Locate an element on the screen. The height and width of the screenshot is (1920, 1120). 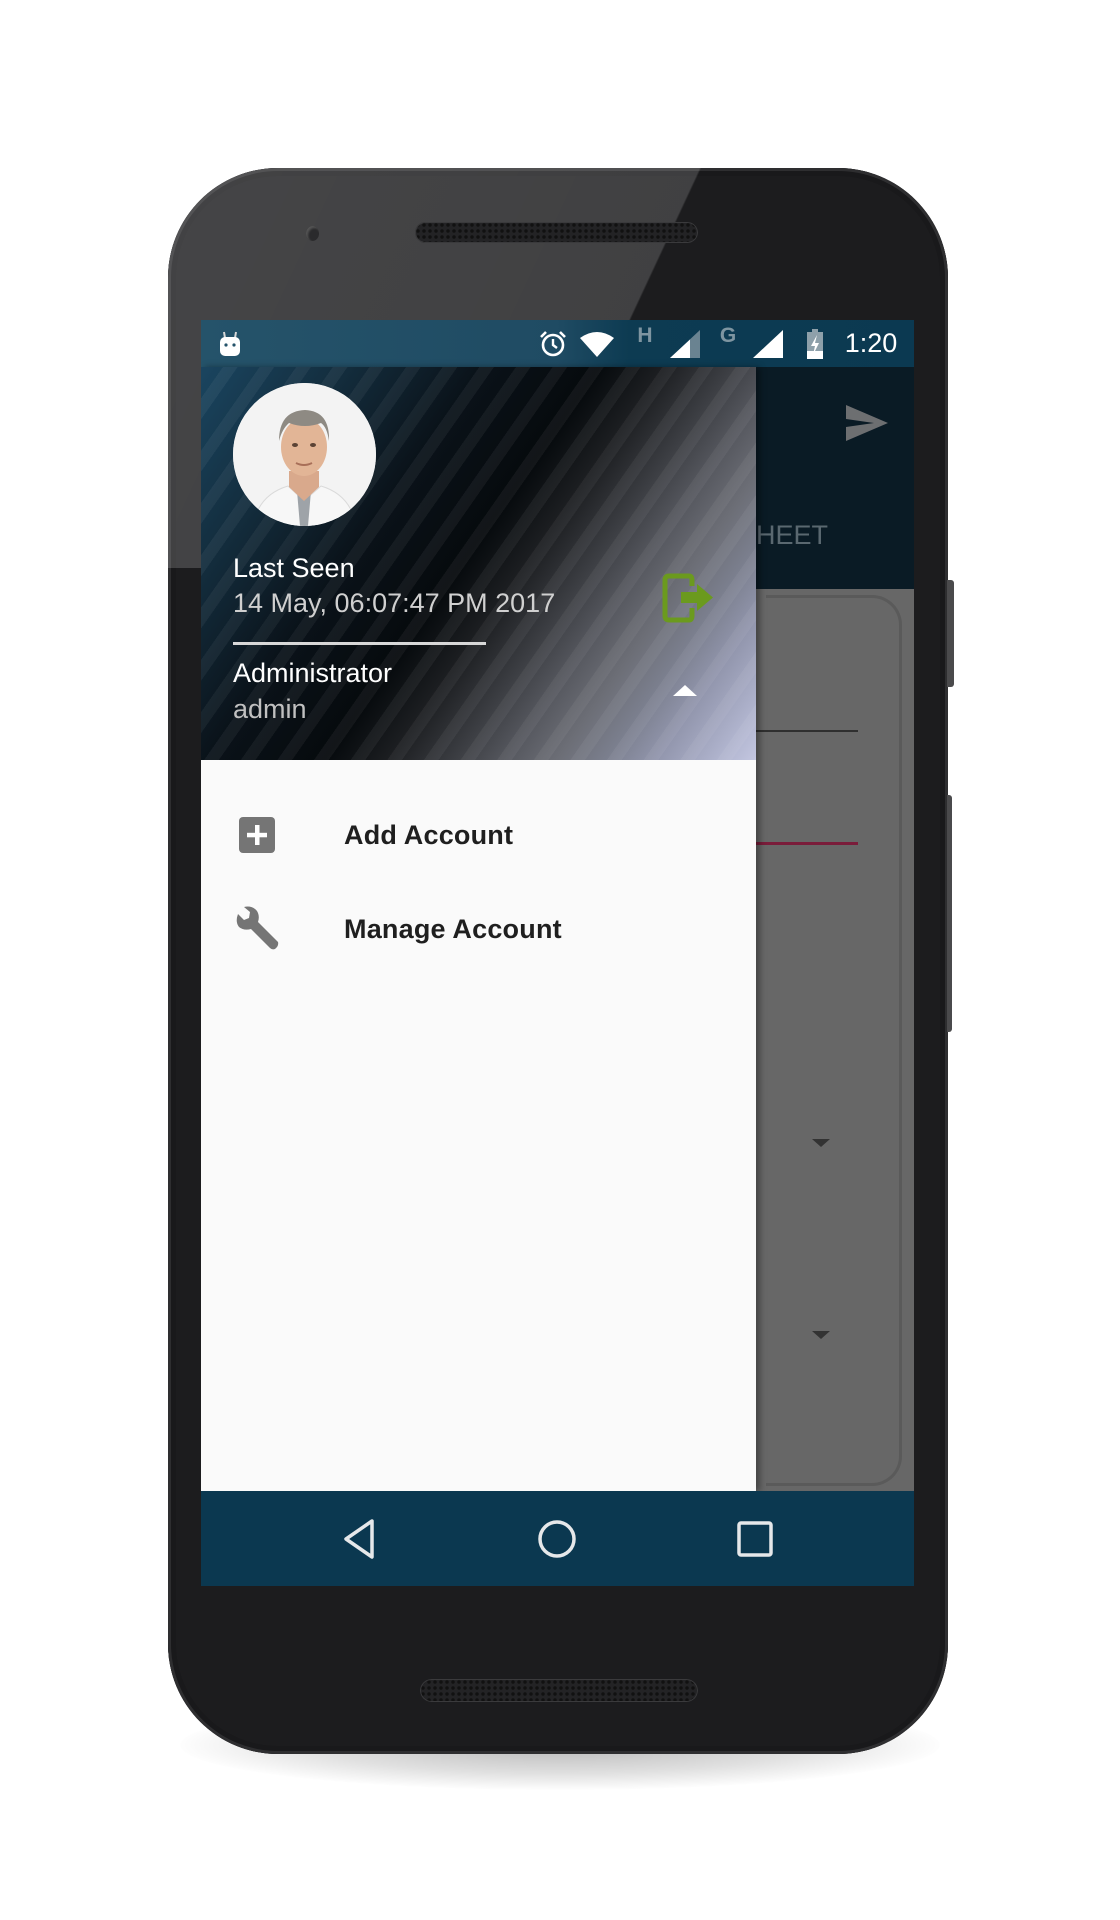
send-icon is located at coordinates (867, 423).